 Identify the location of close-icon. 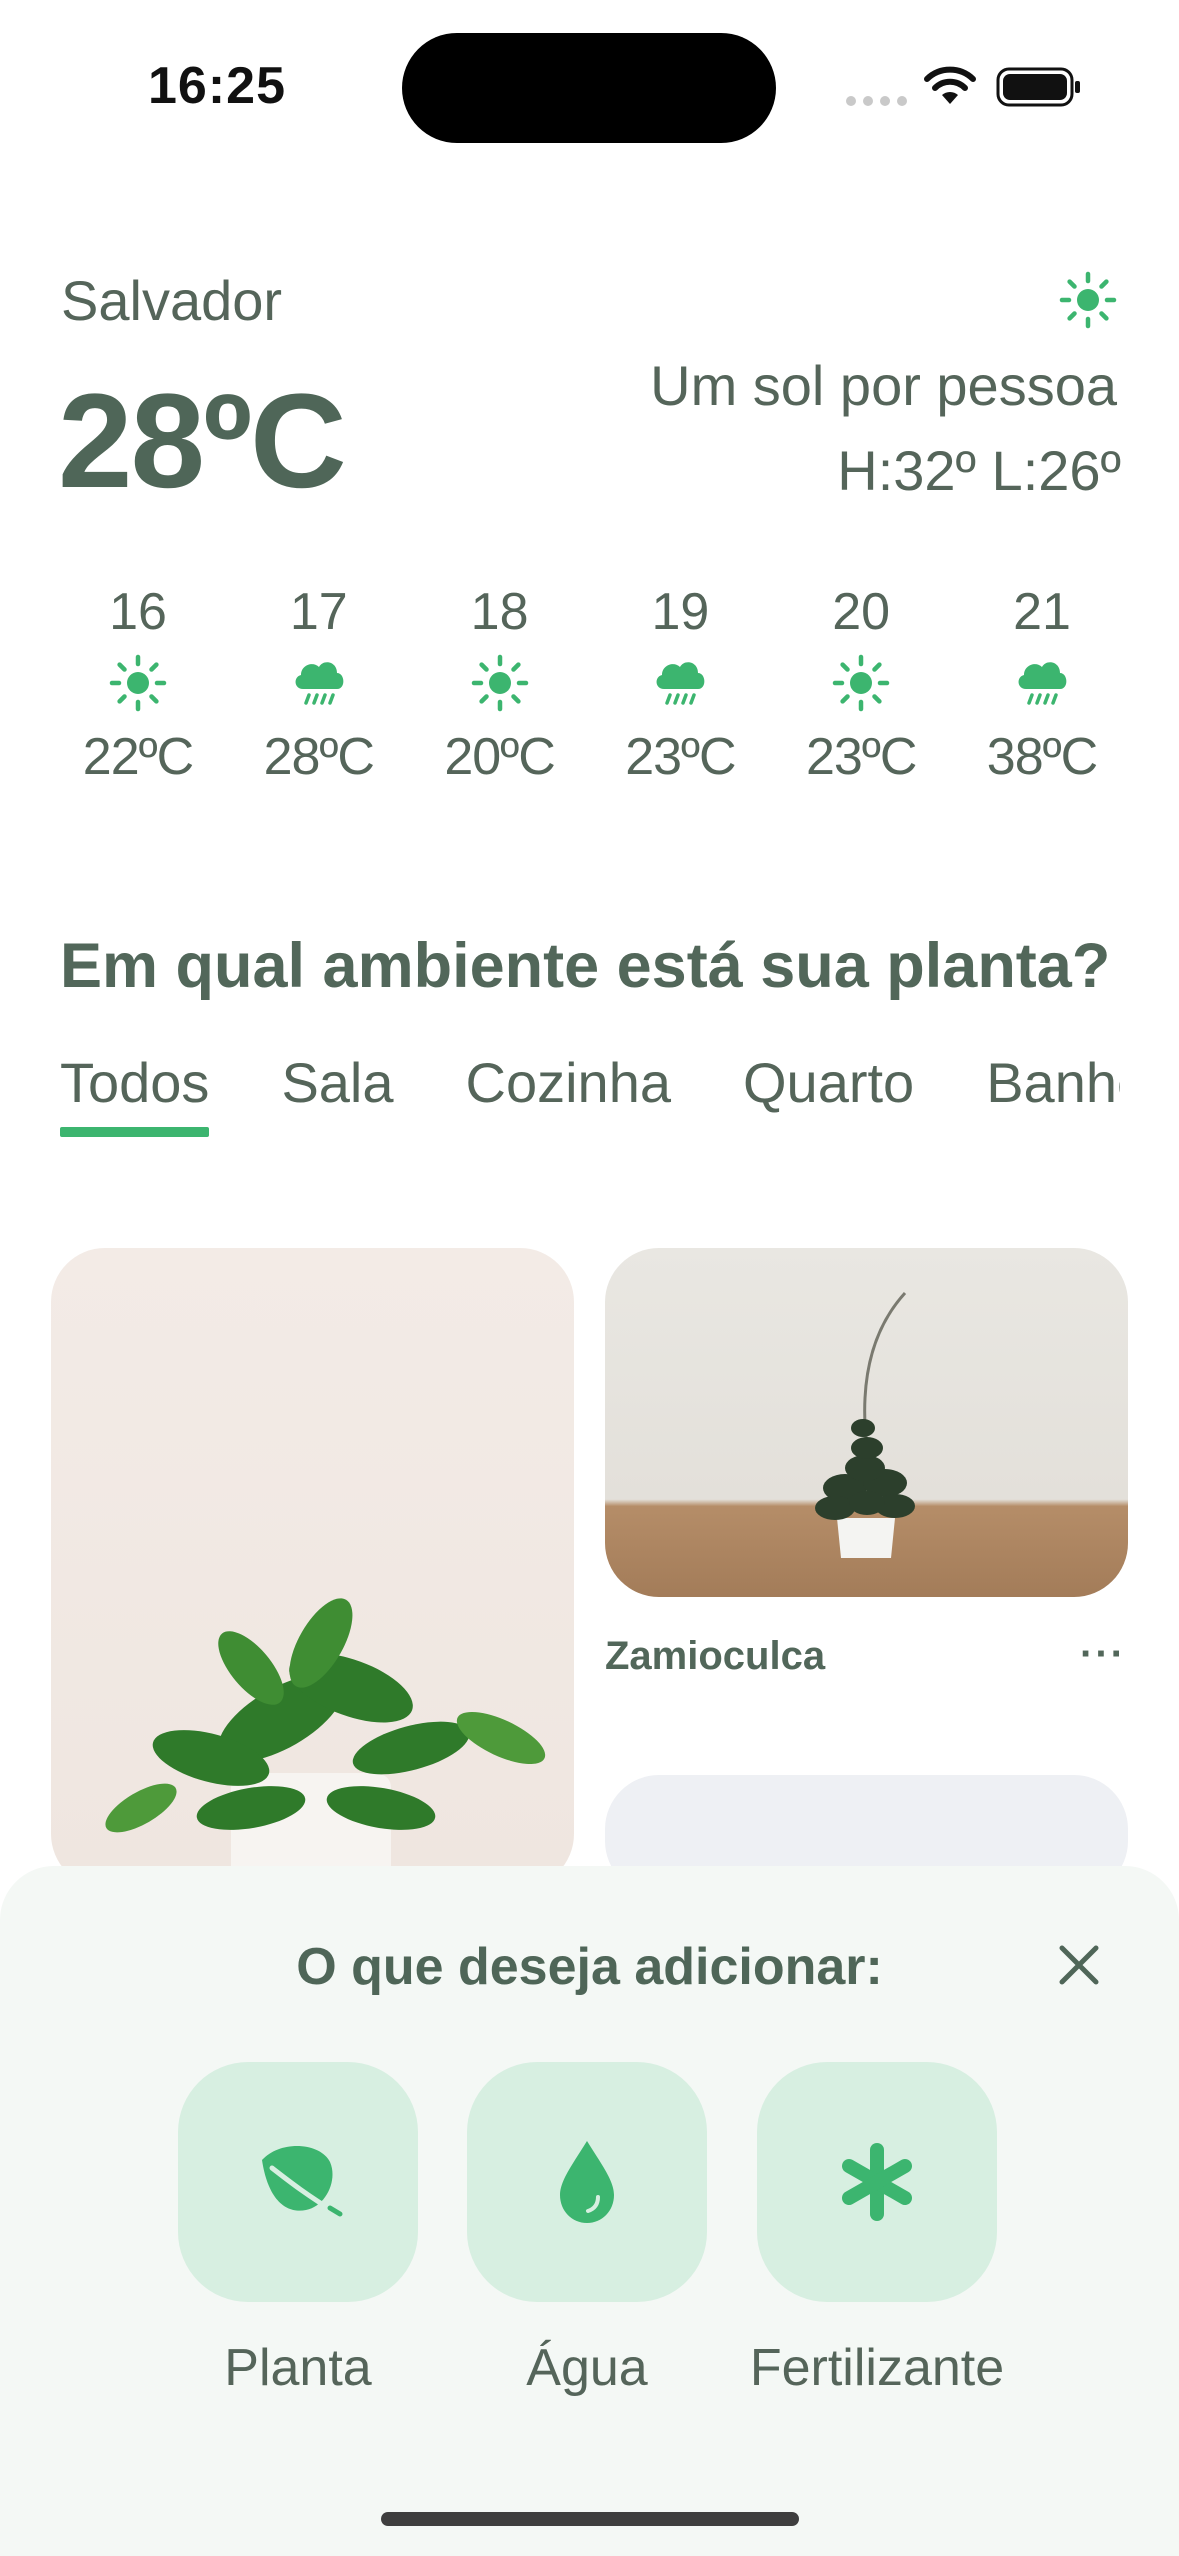
(1079, 1965).